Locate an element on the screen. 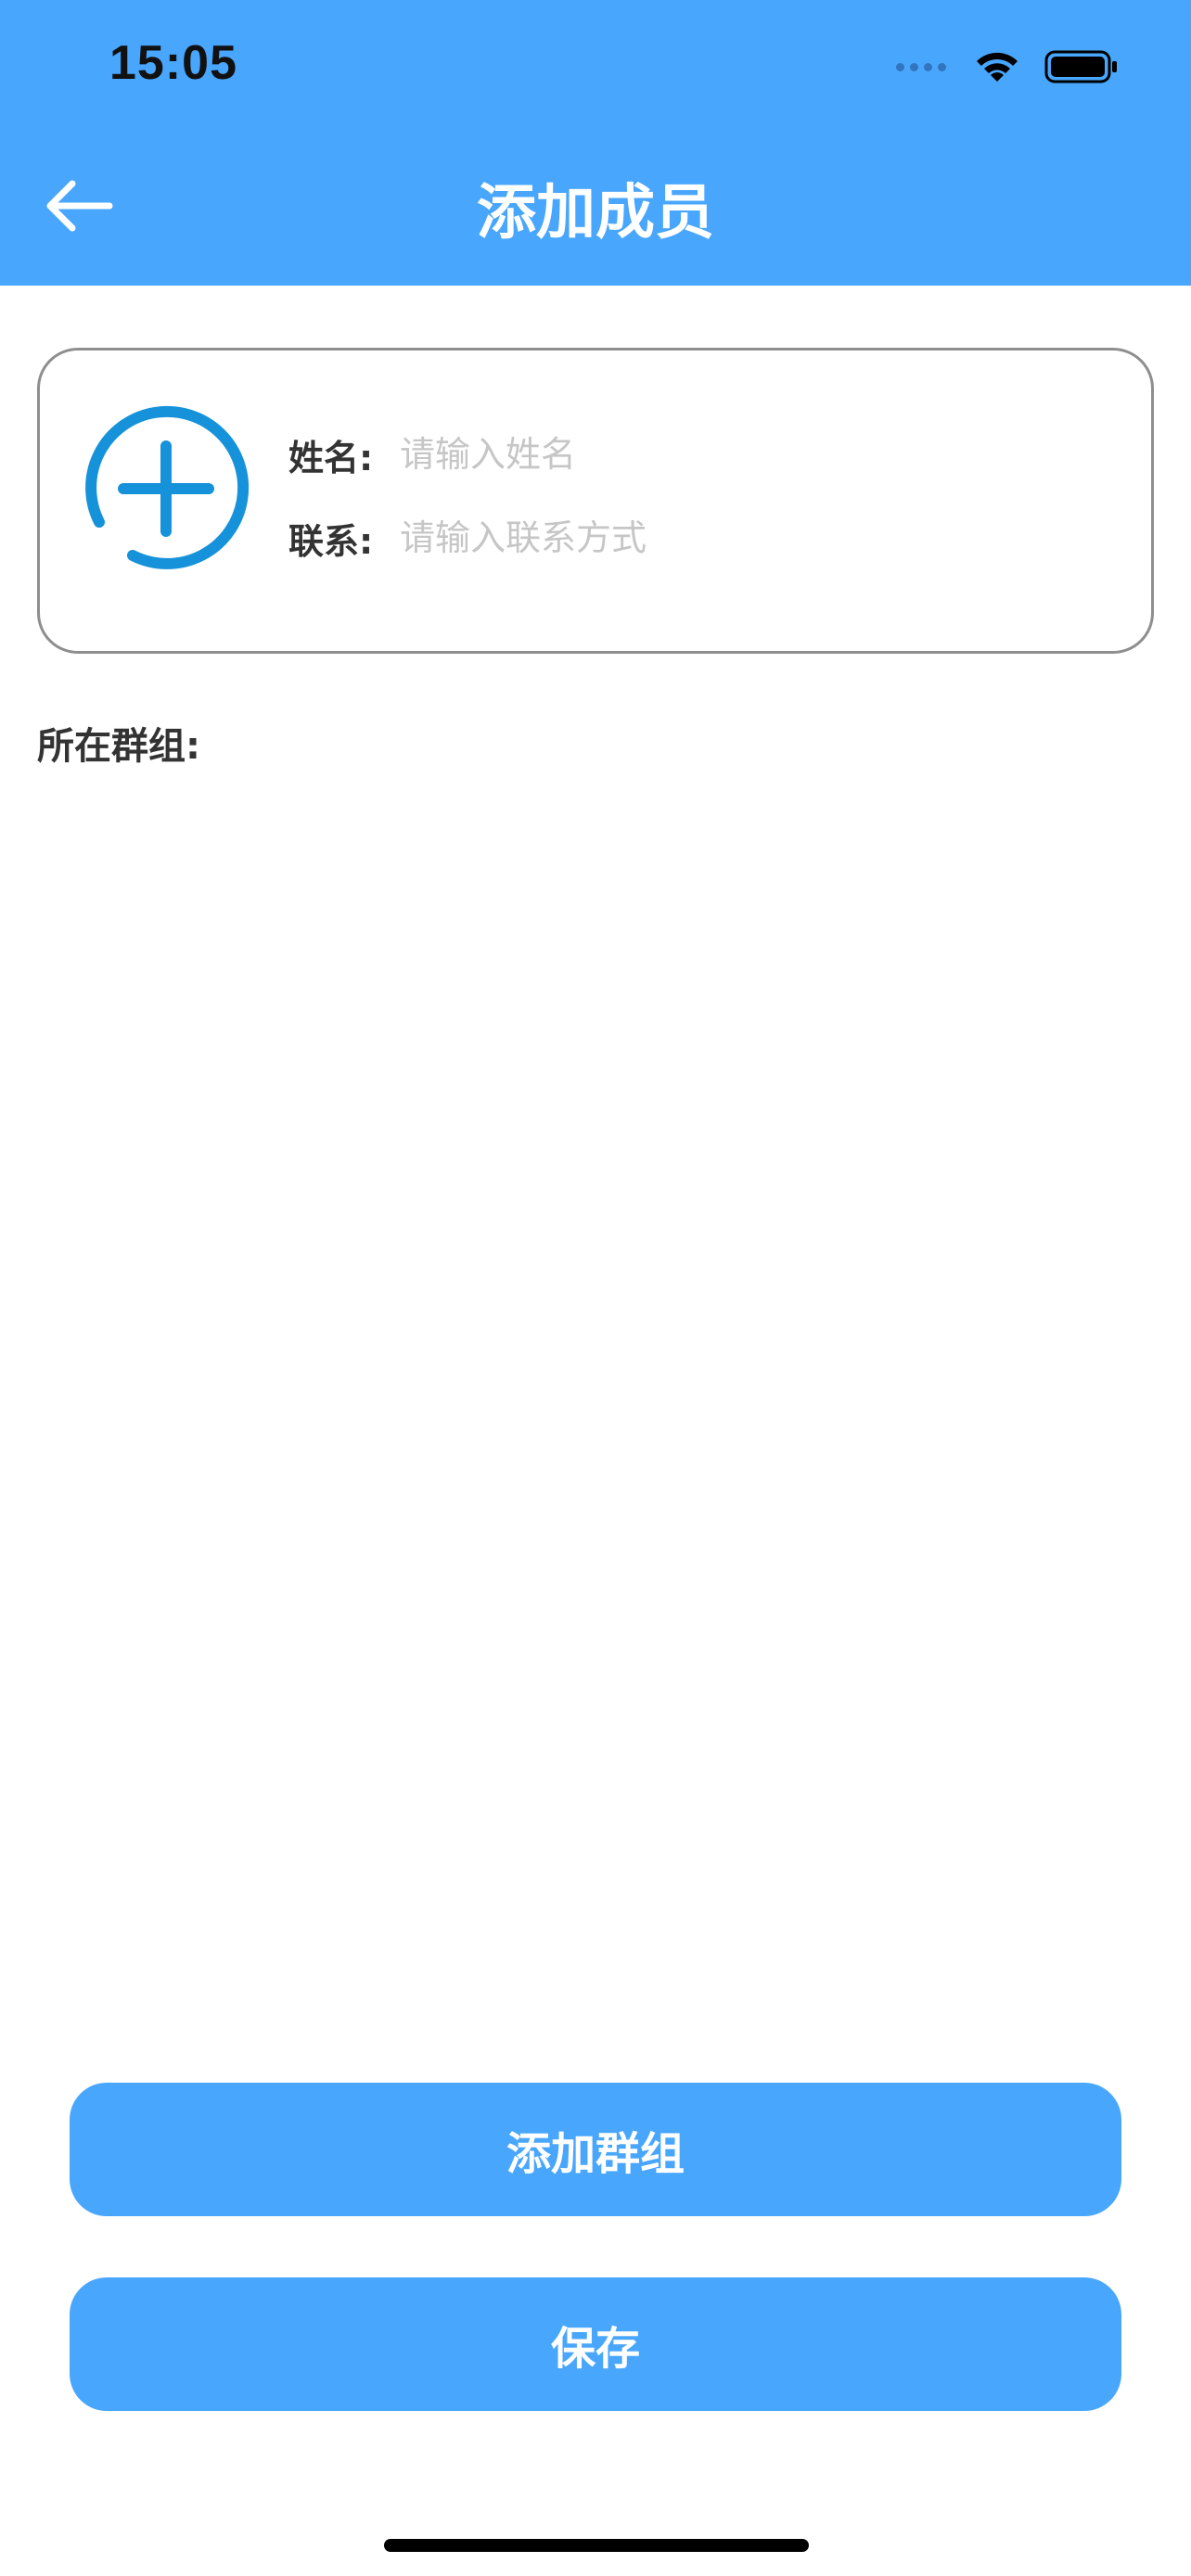 This screenshot has height=2576, width=1191. add-circle-icon is located at coordinates (167, 487).